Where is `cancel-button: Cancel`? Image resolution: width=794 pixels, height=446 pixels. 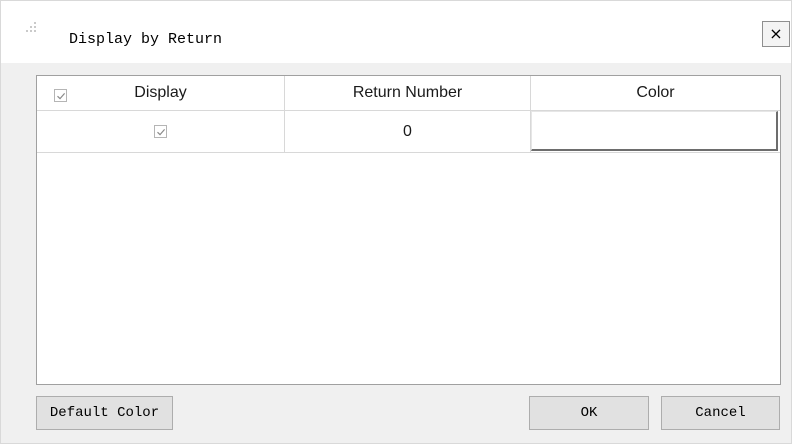
cancel-button: Cancel is located at coordinates (720, 413).